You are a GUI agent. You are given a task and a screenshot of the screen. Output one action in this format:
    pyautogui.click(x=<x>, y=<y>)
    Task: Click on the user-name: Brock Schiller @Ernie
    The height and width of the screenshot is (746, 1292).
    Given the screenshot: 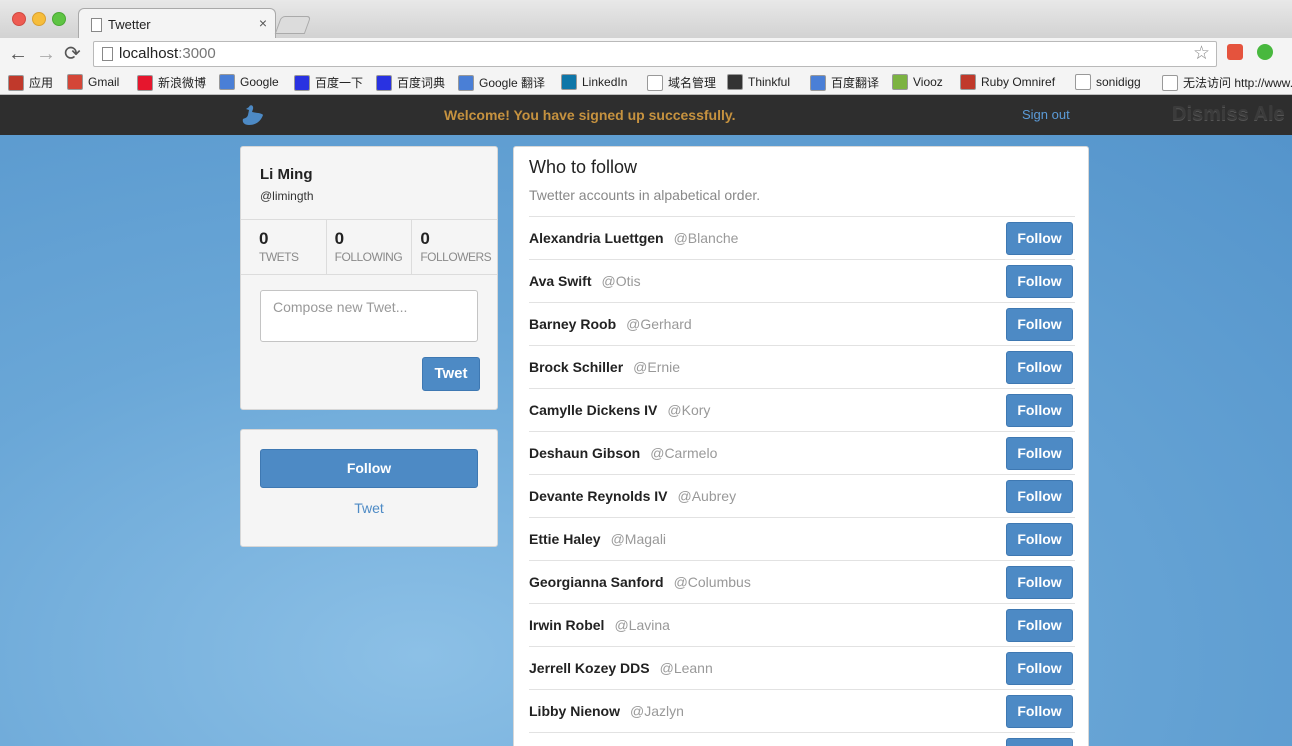 What is the action you would take?
    pyautogui.click(x=604, y=367)
    